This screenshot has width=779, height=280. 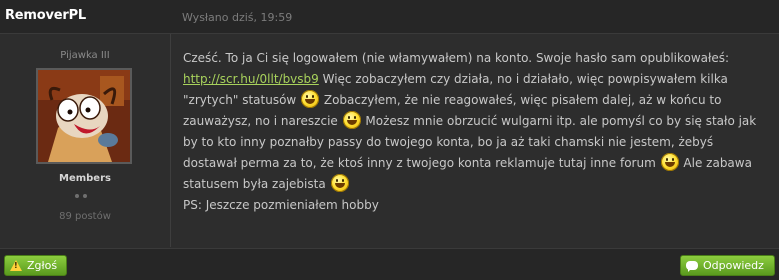 What do you see at coordinates (351, 120) in the screenshot?
I see `tongue-smiley-icon` at bounding box center [351, 120].